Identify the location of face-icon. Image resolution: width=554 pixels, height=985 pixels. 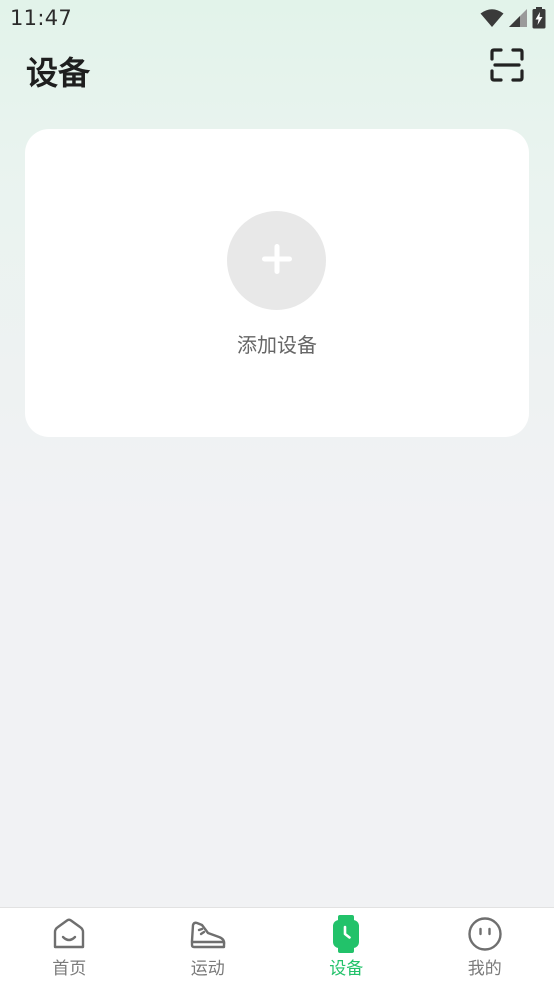
(485, 934).